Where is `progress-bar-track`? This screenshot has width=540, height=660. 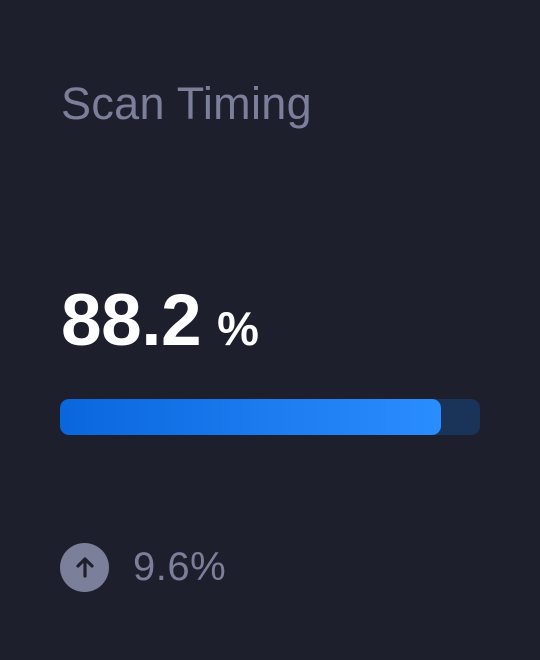
progress-bar-track is located at coordinates (270, 417).